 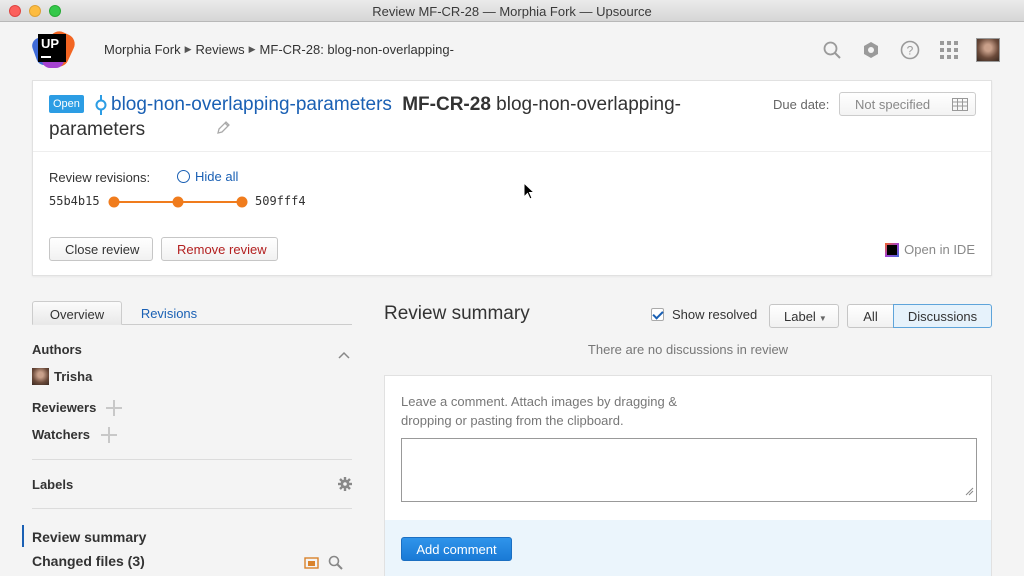 What do you see at coordinates (356, 49) in the screenshot?
I see `breadcrumb-current: MF-CR-28: blog-non-overlapping-` at bounding box center [356, 49].